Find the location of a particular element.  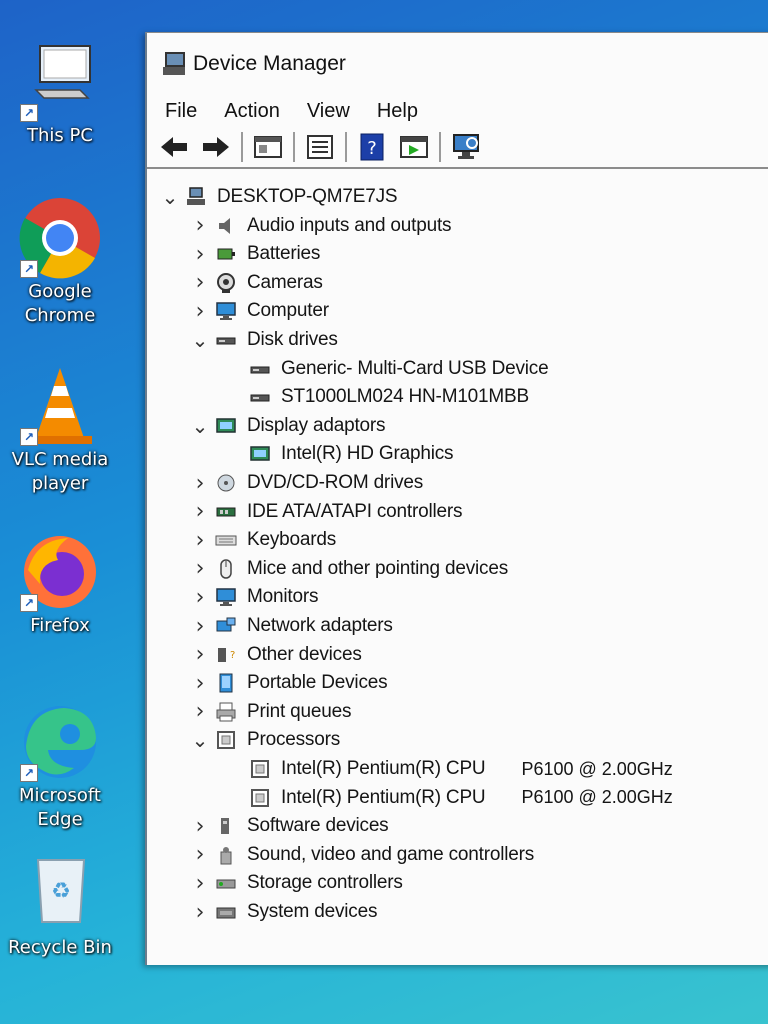

device-category: ⌄ Processors is located at coordinates (264, 740).